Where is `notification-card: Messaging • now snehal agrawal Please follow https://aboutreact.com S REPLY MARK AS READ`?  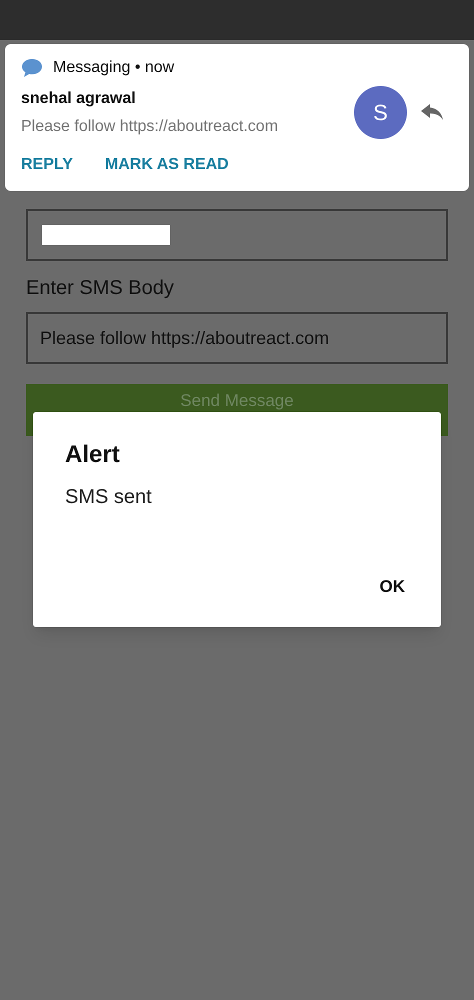
notification-card: Messaging • now snehal agrawal Please follow https://aboutreact.com S REPLY MARK AS READ is located at coordinates (237, 117).